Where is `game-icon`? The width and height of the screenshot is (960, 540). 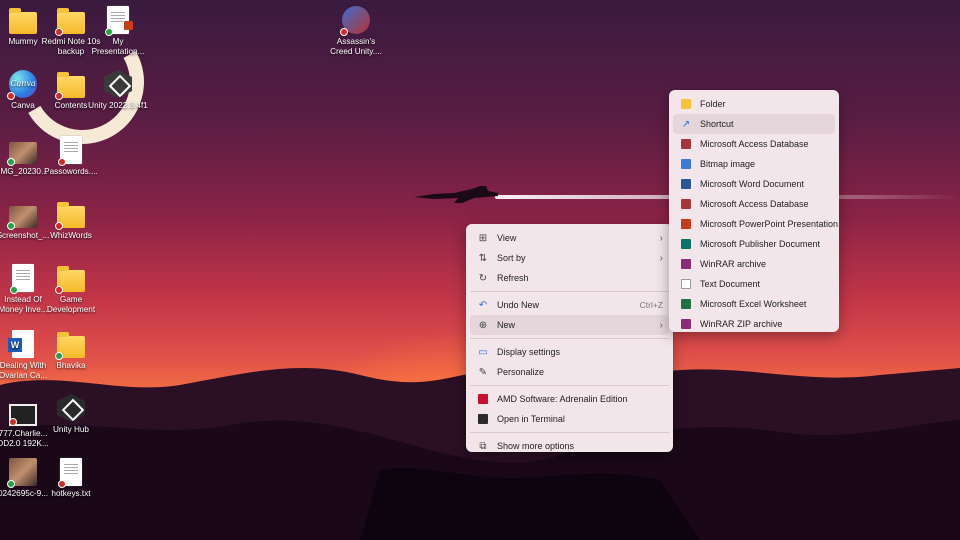 game-icon is located at coordinates (355, 21).